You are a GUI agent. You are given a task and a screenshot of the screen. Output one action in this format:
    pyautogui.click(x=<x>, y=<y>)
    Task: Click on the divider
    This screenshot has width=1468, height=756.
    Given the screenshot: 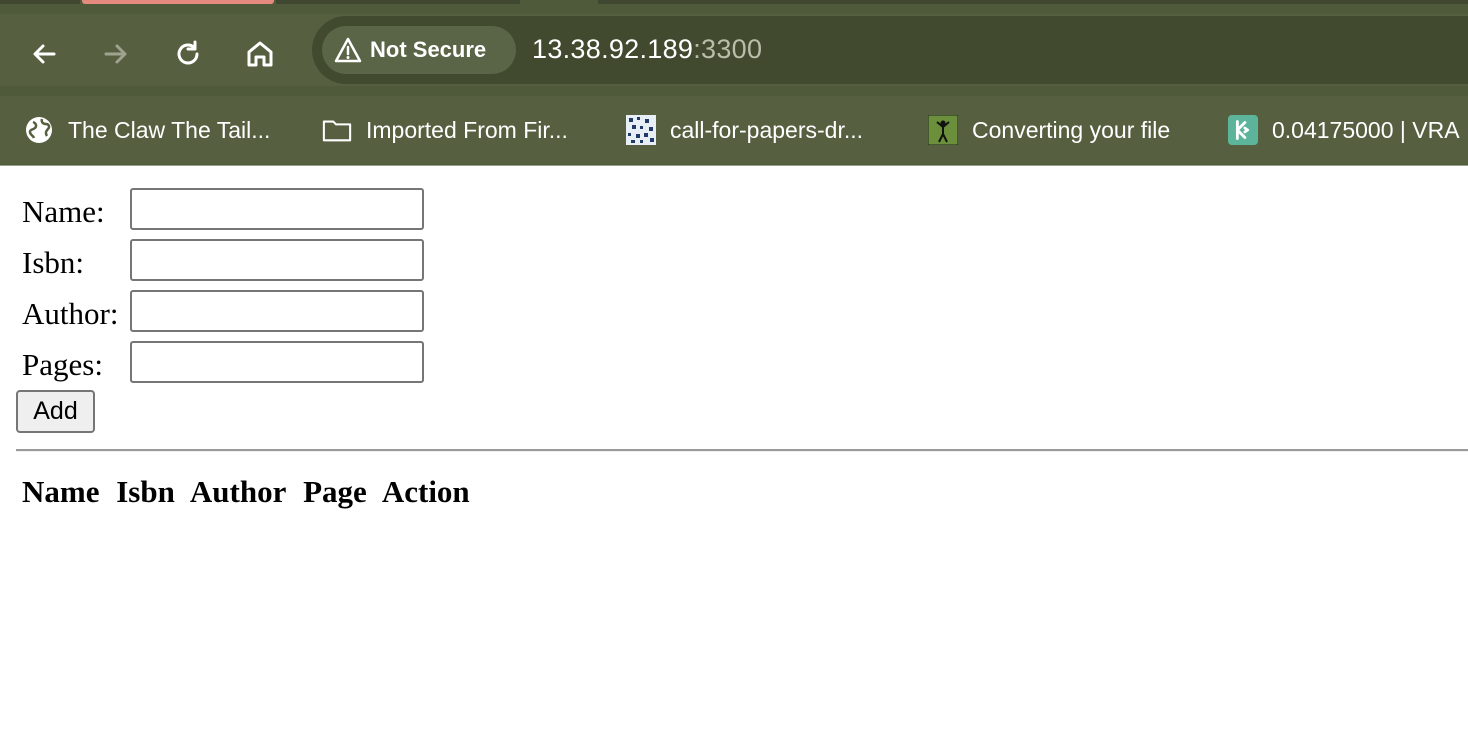 What is the action you would take?
    pyautogui.click(x=742, y=450)
    